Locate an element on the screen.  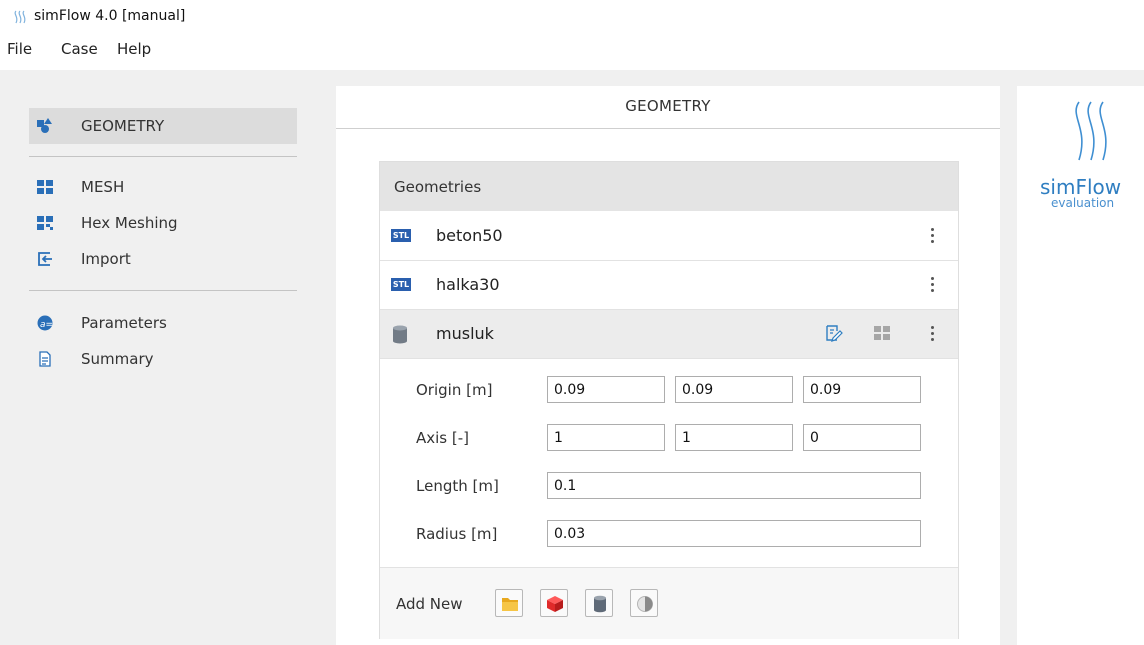
add-sphere-button is located at coordinates (644, 603).